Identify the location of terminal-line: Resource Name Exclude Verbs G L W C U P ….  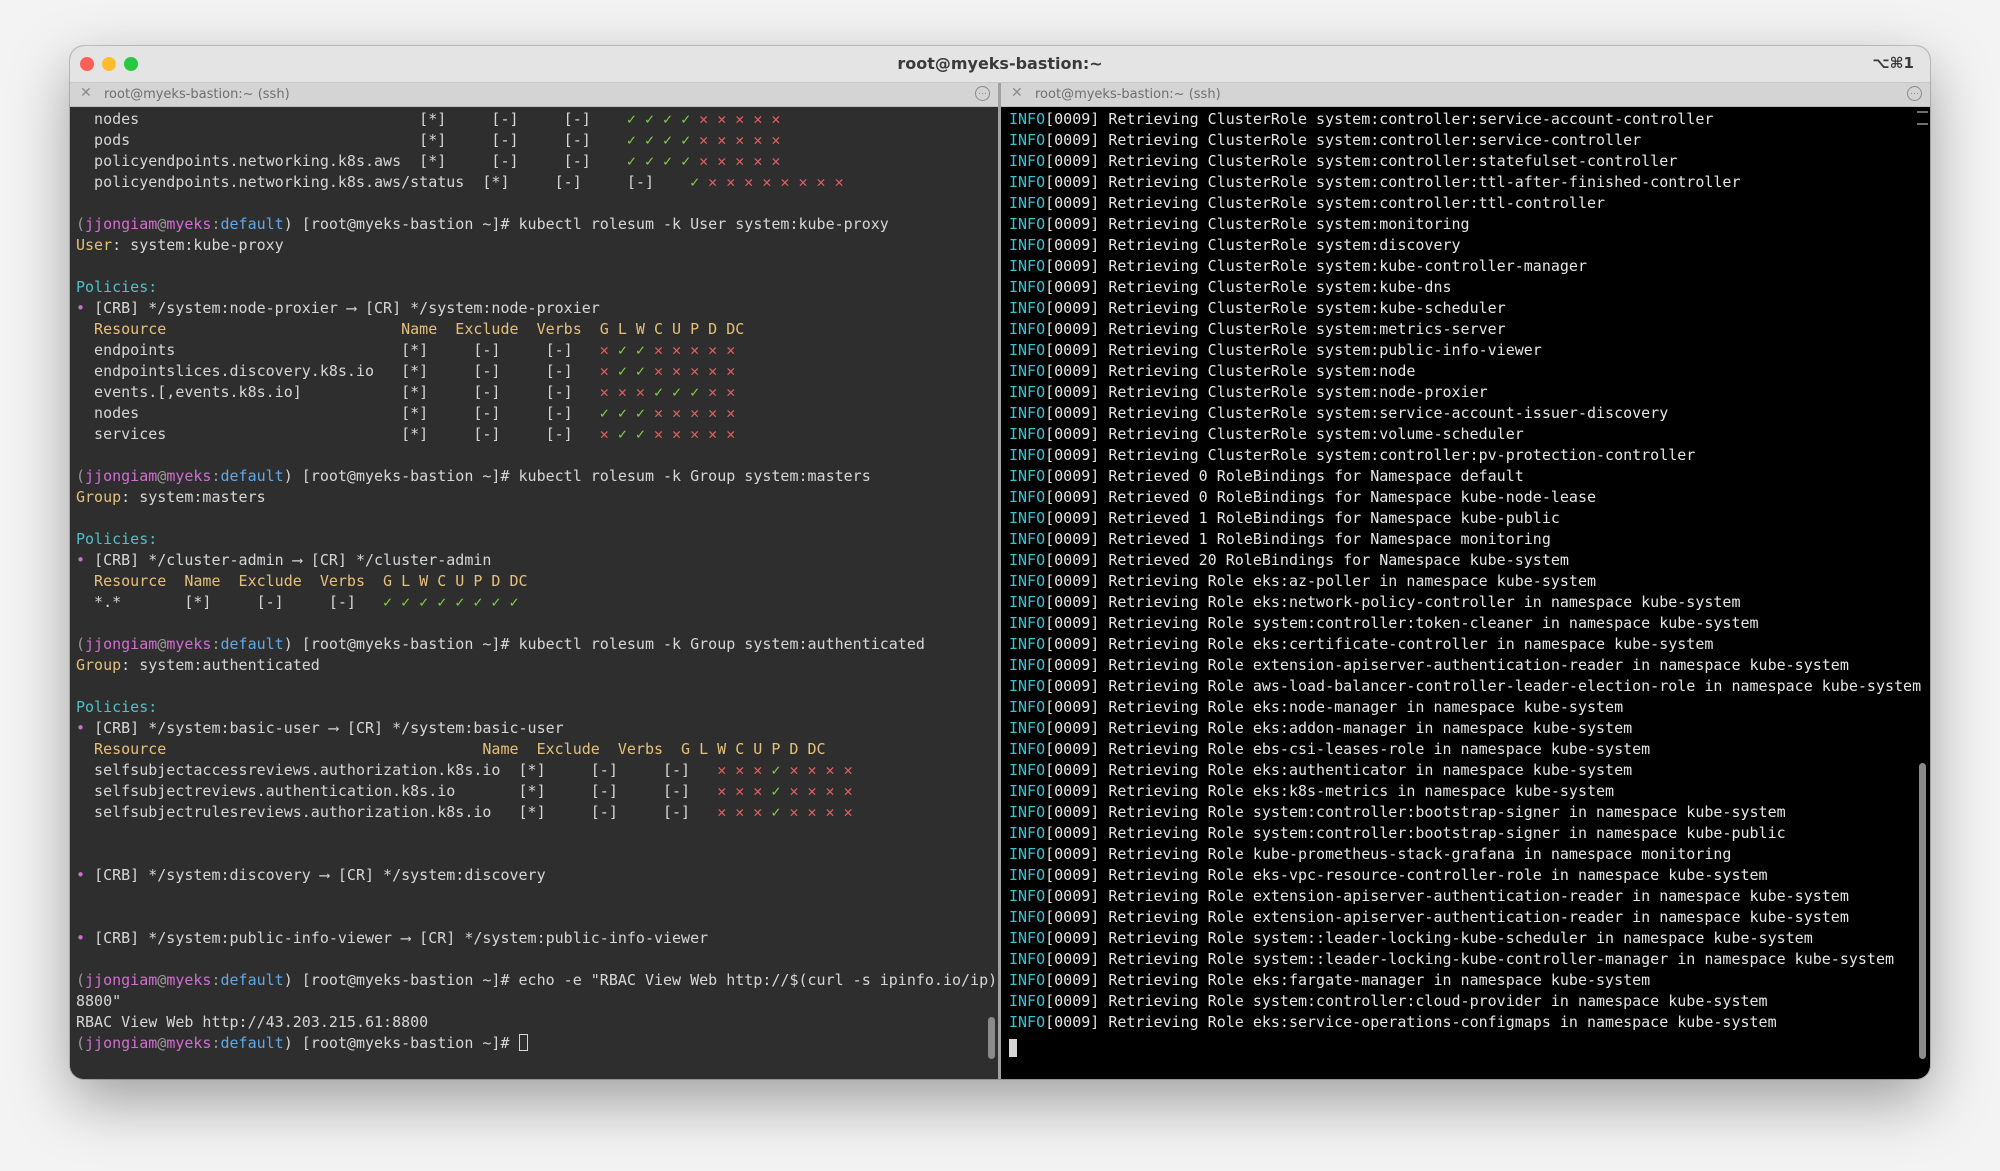
(537, 581).